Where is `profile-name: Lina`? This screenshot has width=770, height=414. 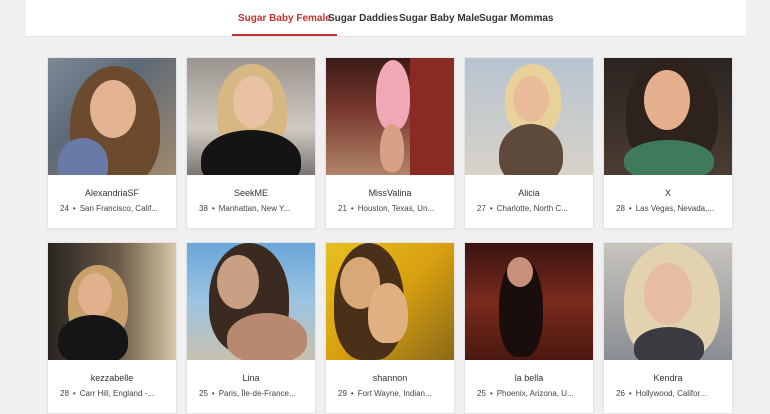
profile-name: Lina is located at coordinates (251, 378).